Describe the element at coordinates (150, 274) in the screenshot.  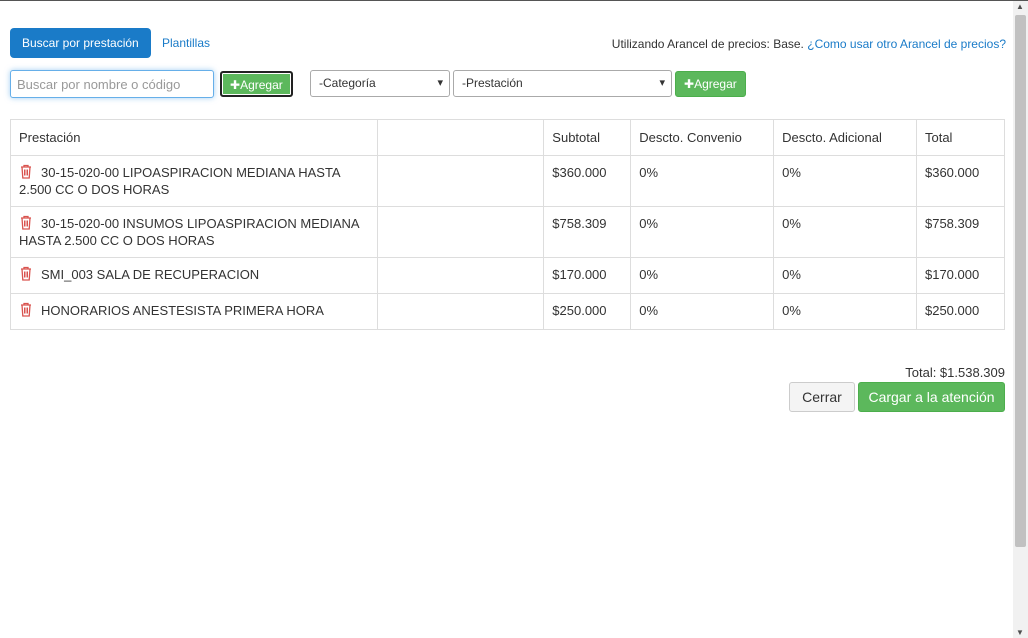
I see `prestacion-name: SMI_003 SALA DE RECUPERACION` at that location.